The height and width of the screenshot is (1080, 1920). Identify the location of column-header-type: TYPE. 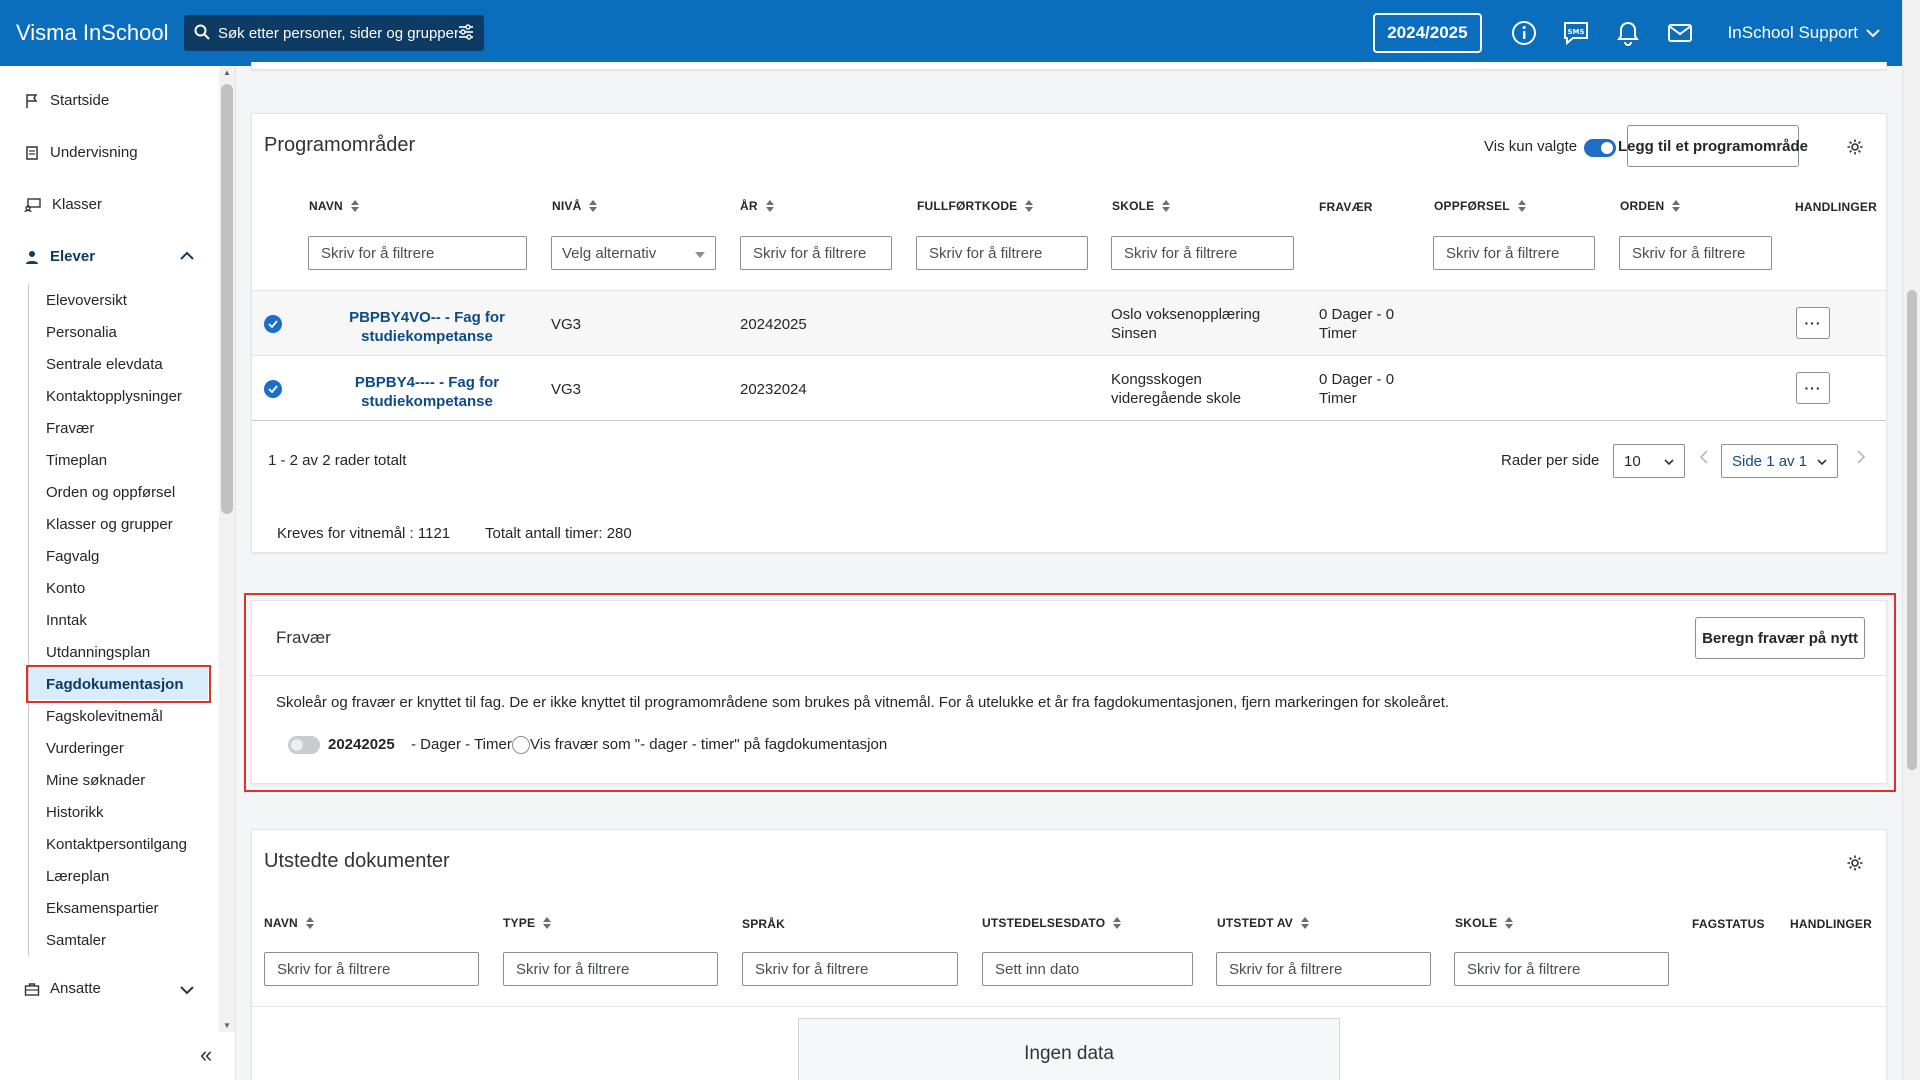
(527, 923).